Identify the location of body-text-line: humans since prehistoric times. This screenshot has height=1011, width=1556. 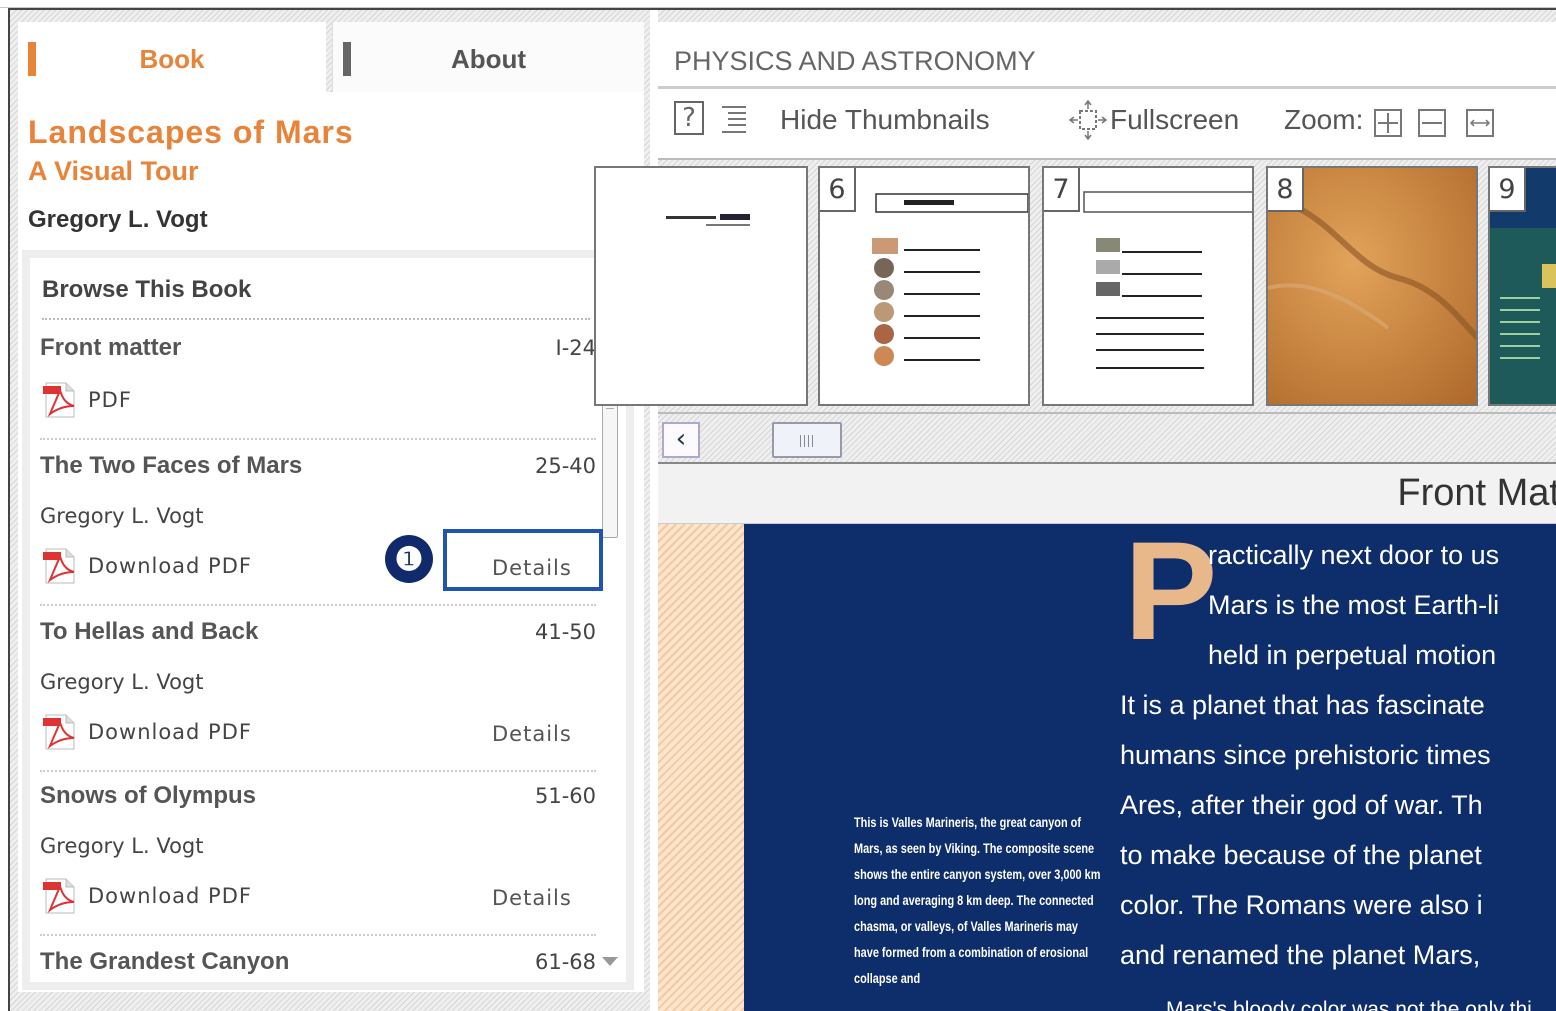
(1305, 755).